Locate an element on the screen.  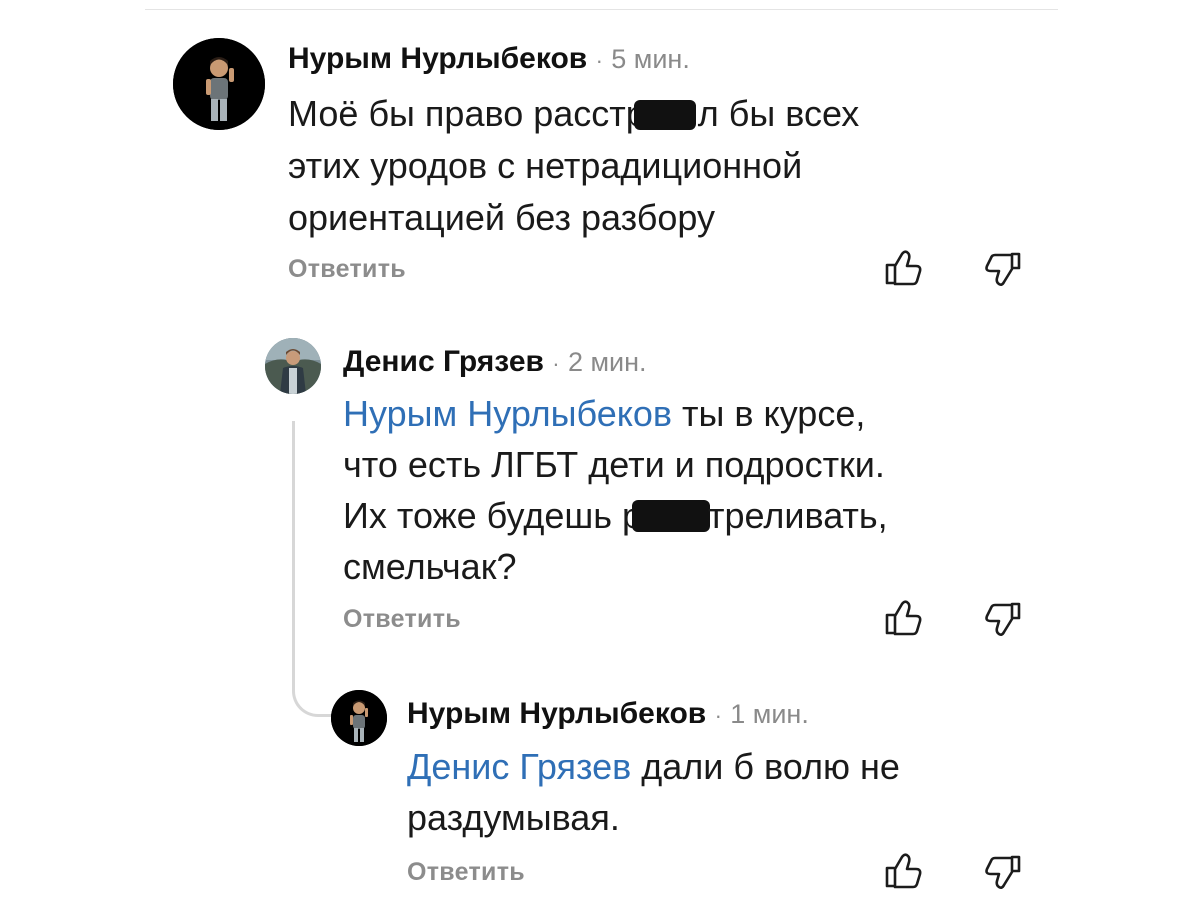
avatar-person-icon is located at coordinates (359, 718).